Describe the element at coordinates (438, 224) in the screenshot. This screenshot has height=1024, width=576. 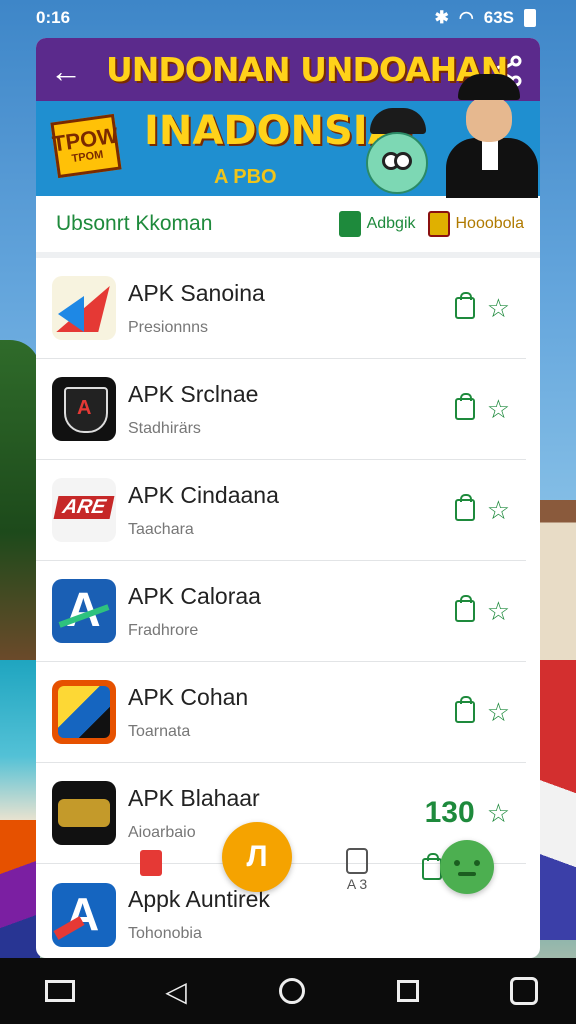
I see `crest-icon` at that location.